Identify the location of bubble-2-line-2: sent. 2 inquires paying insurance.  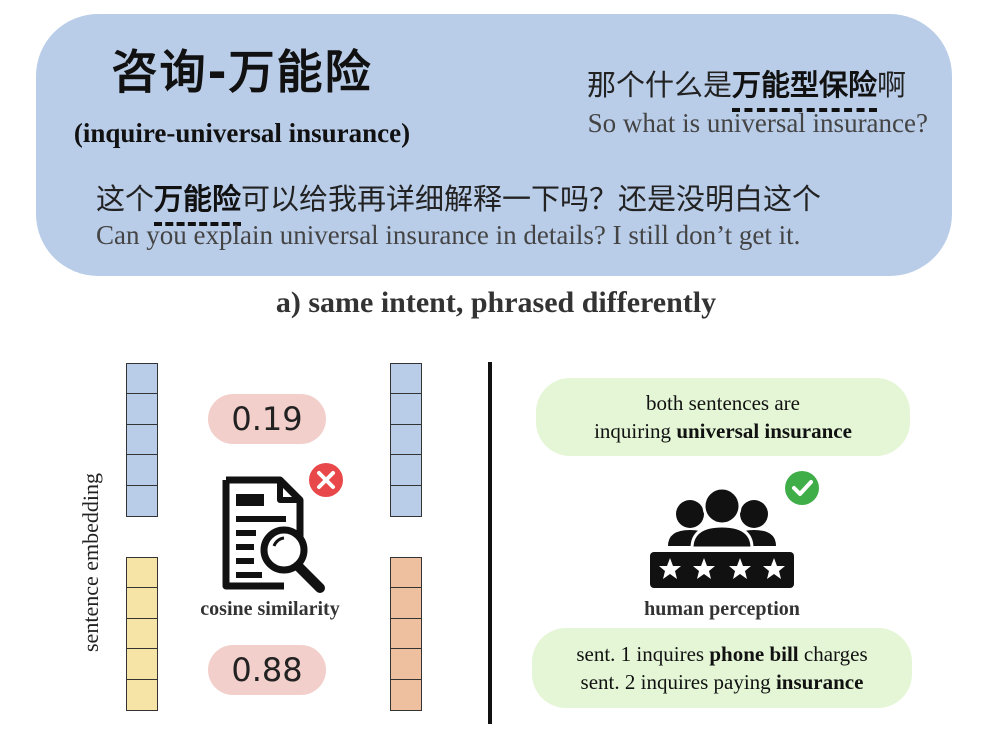
(722, 682).